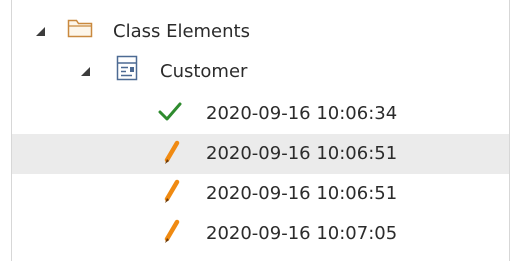  What do you see at coordinates (260, 72) in the screenshot?
I see `tree-node-customer: Customer` at bounding box center [260, 72].